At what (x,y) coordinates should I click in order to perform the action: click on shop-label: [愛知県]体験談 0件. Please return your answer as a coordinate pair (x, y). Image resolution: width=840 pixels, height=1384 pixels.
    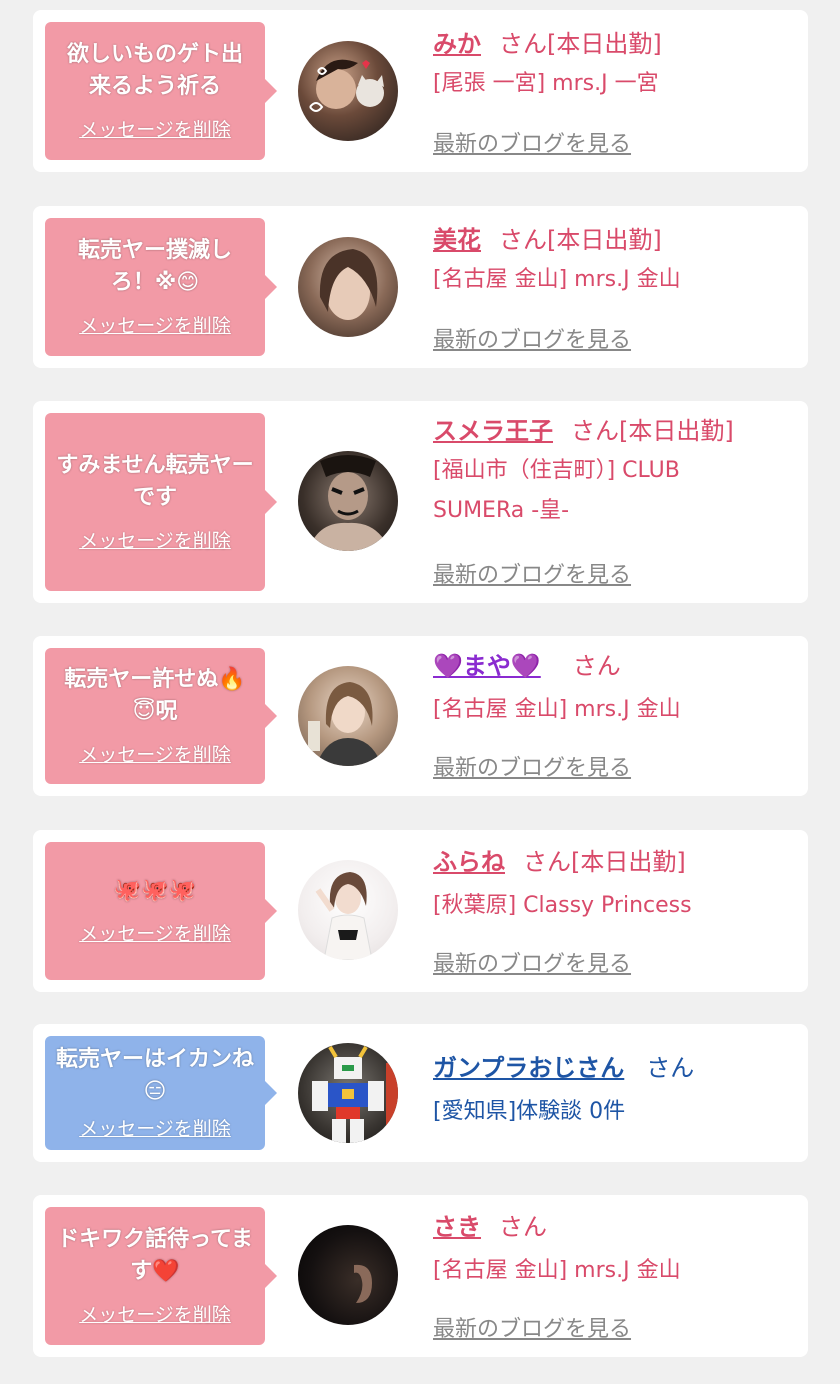
    Looking at the image, I should click on (529, 1111).